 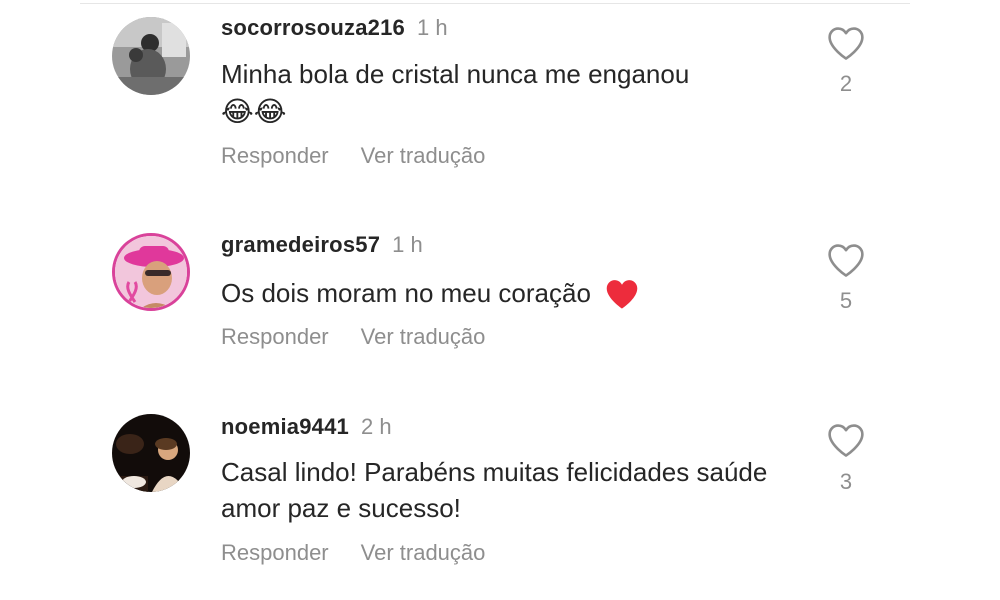 What do you see at coordinates (622, 295) in the screenshot?
I see `red-heart-emoji` at bounding box center [622, 295].